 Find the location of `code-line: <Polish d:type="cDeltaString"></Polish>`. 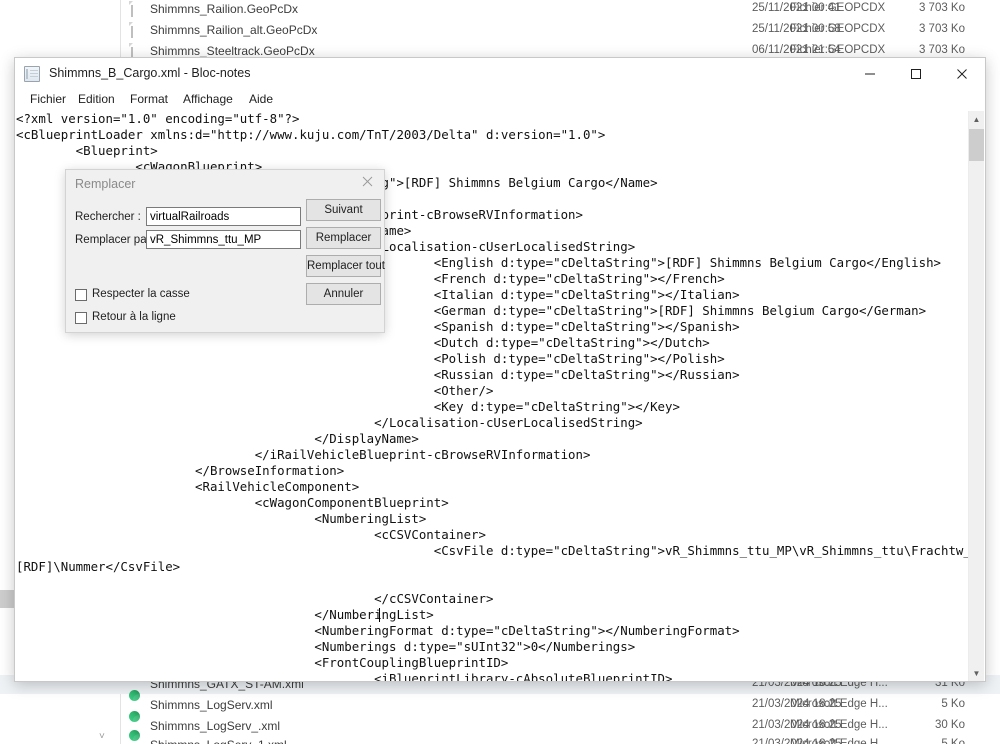

code-line: <Polish d:type="cDeltaString"></Polish> is located at coordinates (370, 358).